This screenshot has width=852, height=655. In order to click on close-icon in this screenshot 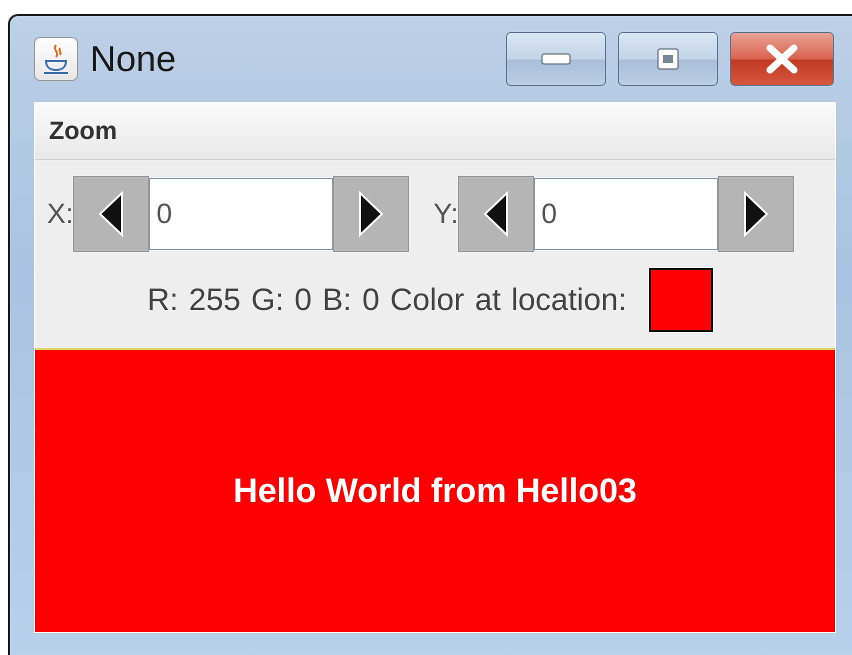, I will do `click(782, 59)`.